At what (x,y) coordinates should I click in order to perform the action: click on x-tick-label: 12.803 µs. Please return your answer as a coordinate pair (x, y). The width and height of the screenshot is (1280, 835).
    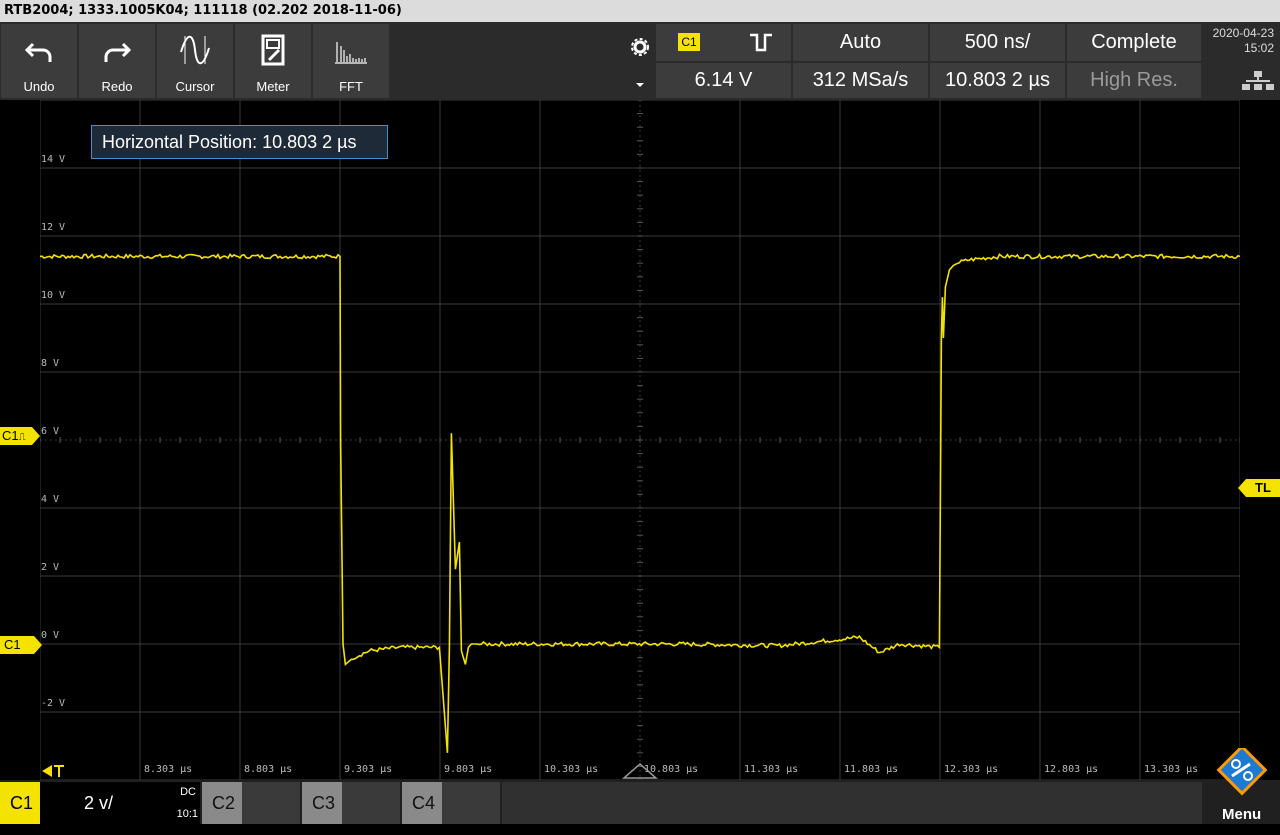
    Looking at the image, I should click on (1071, 769).